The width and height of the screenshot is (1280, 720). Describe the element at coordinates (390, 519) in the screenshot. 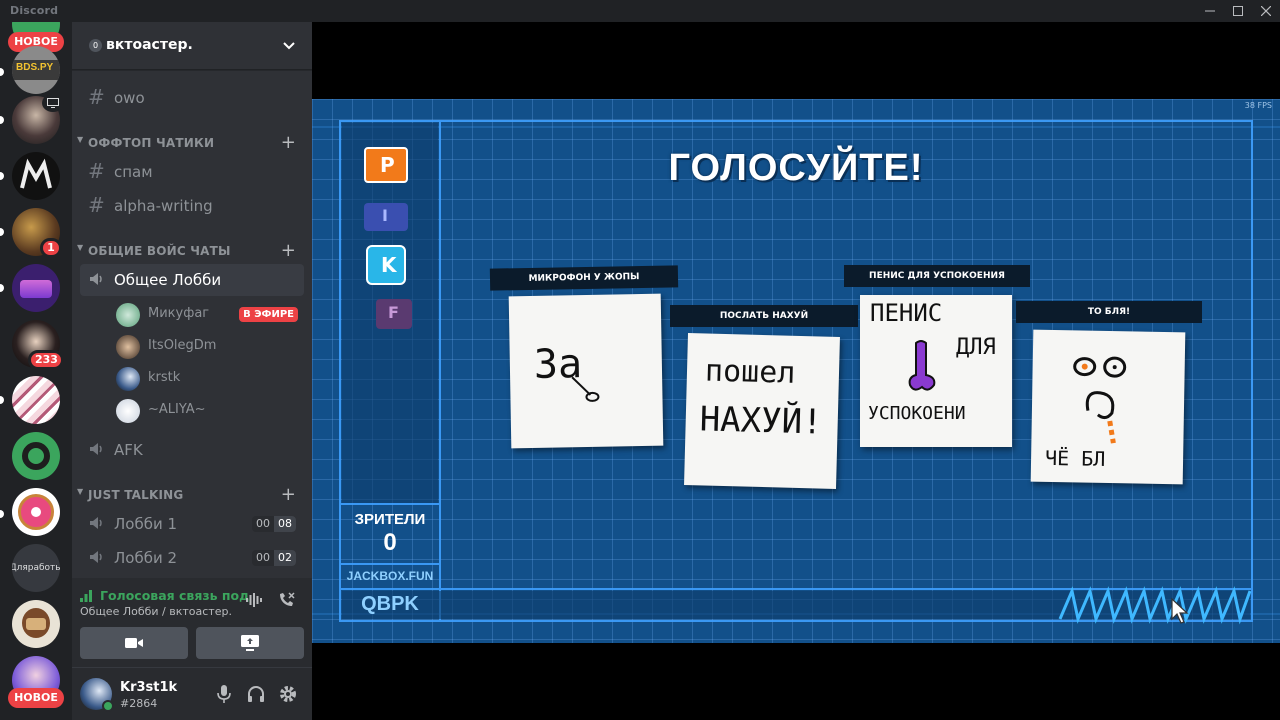

I see `viewers-label: ЗРИТЕЛИ` at that location.